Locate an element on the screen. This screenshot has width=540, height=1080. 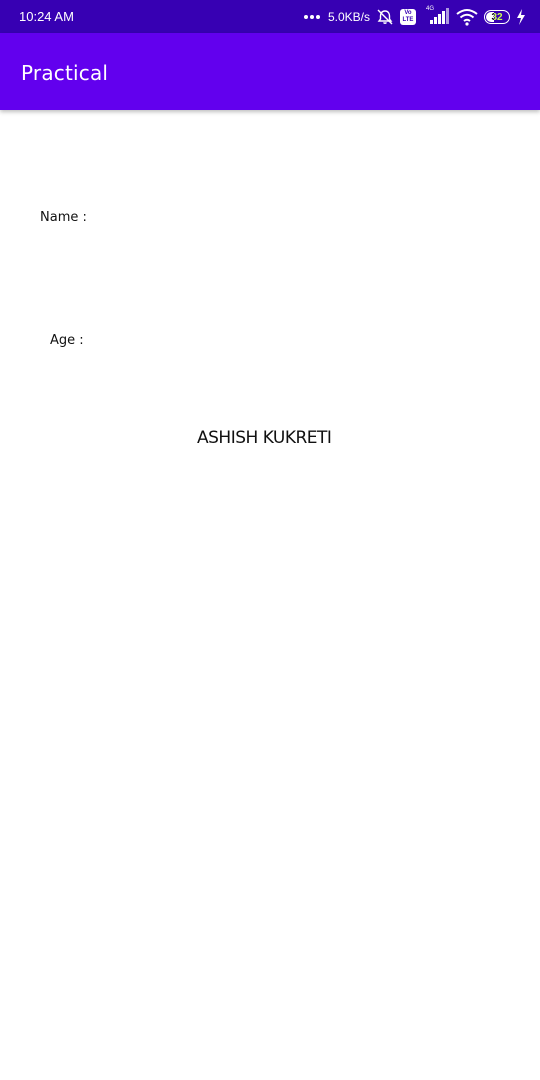
age-label: Age : is located at coordinates (67, 340).